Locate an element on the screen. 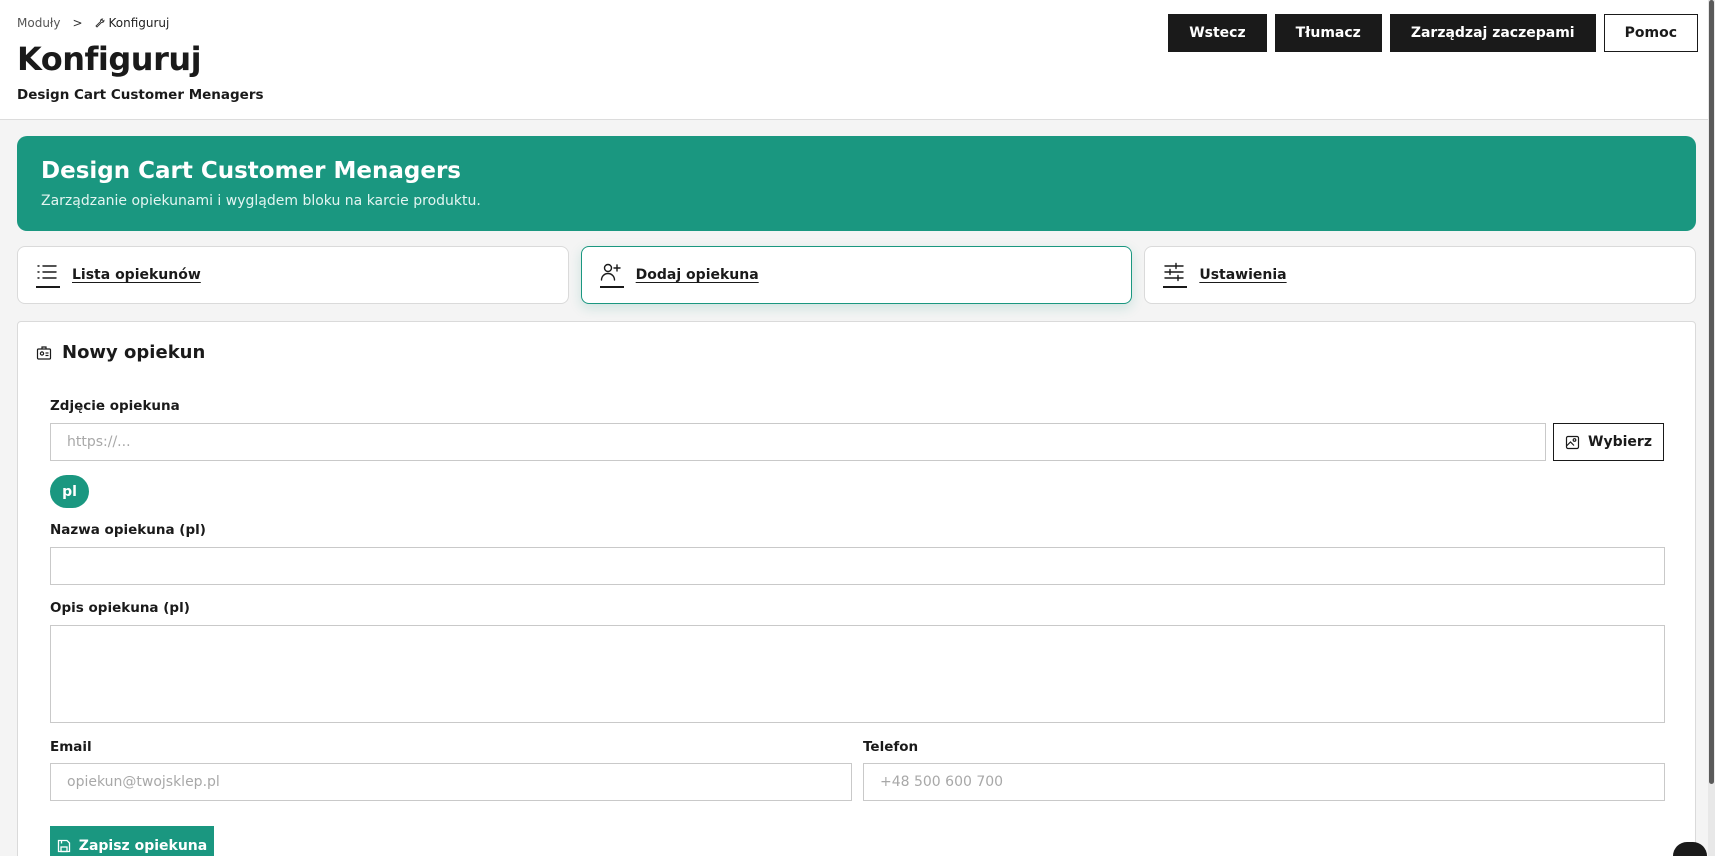  help-button: Pomoc is located at coordinates (1650, 33).